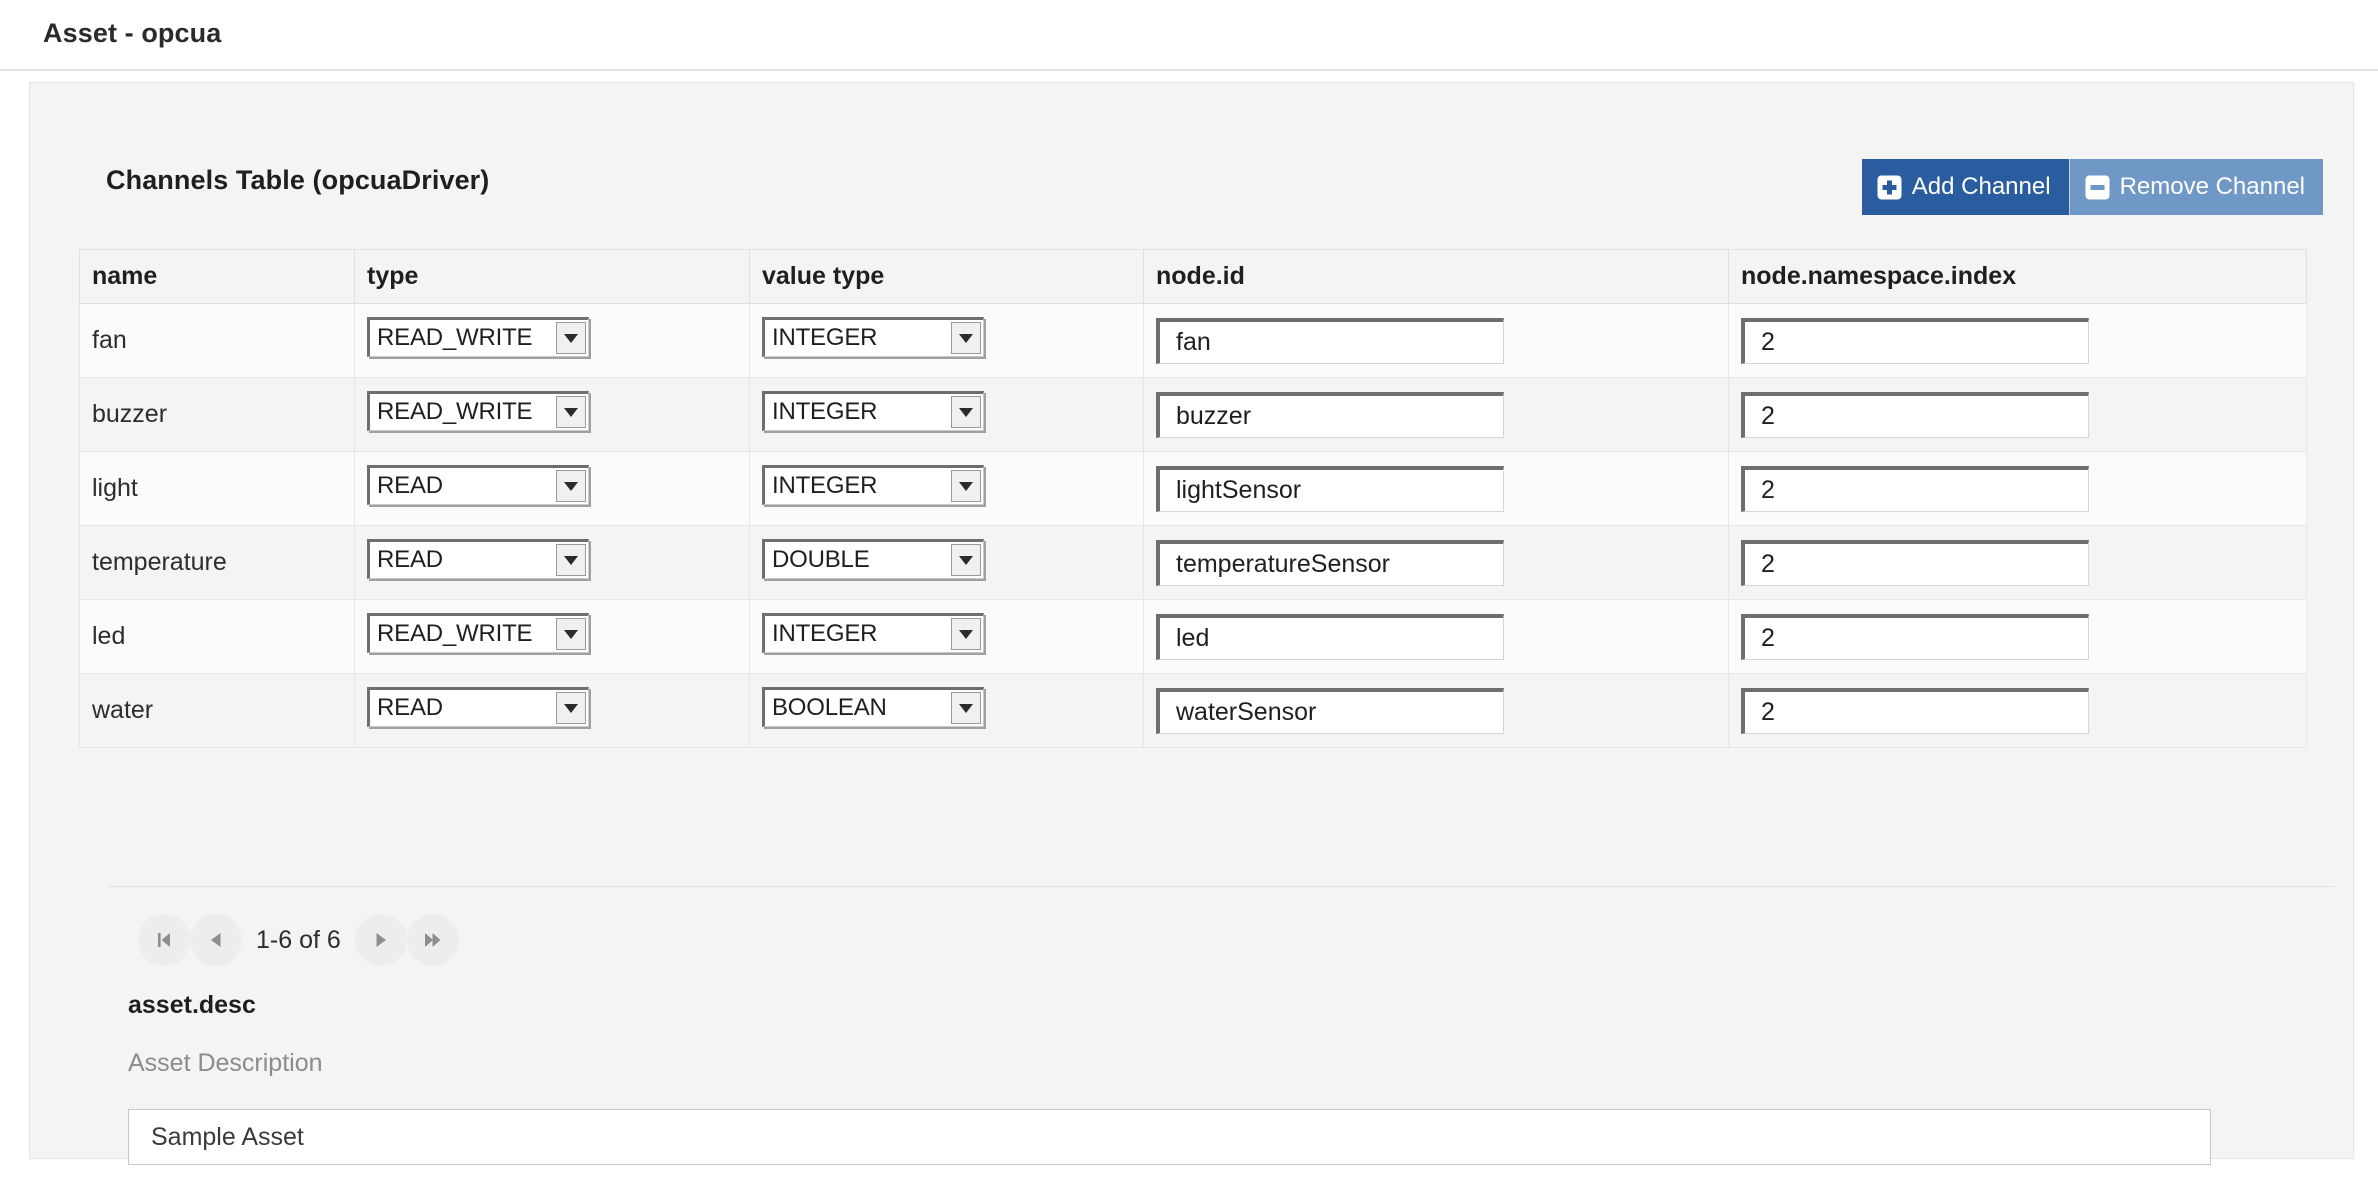  I want to click on cell-channel-name: light, so click(217, 488).